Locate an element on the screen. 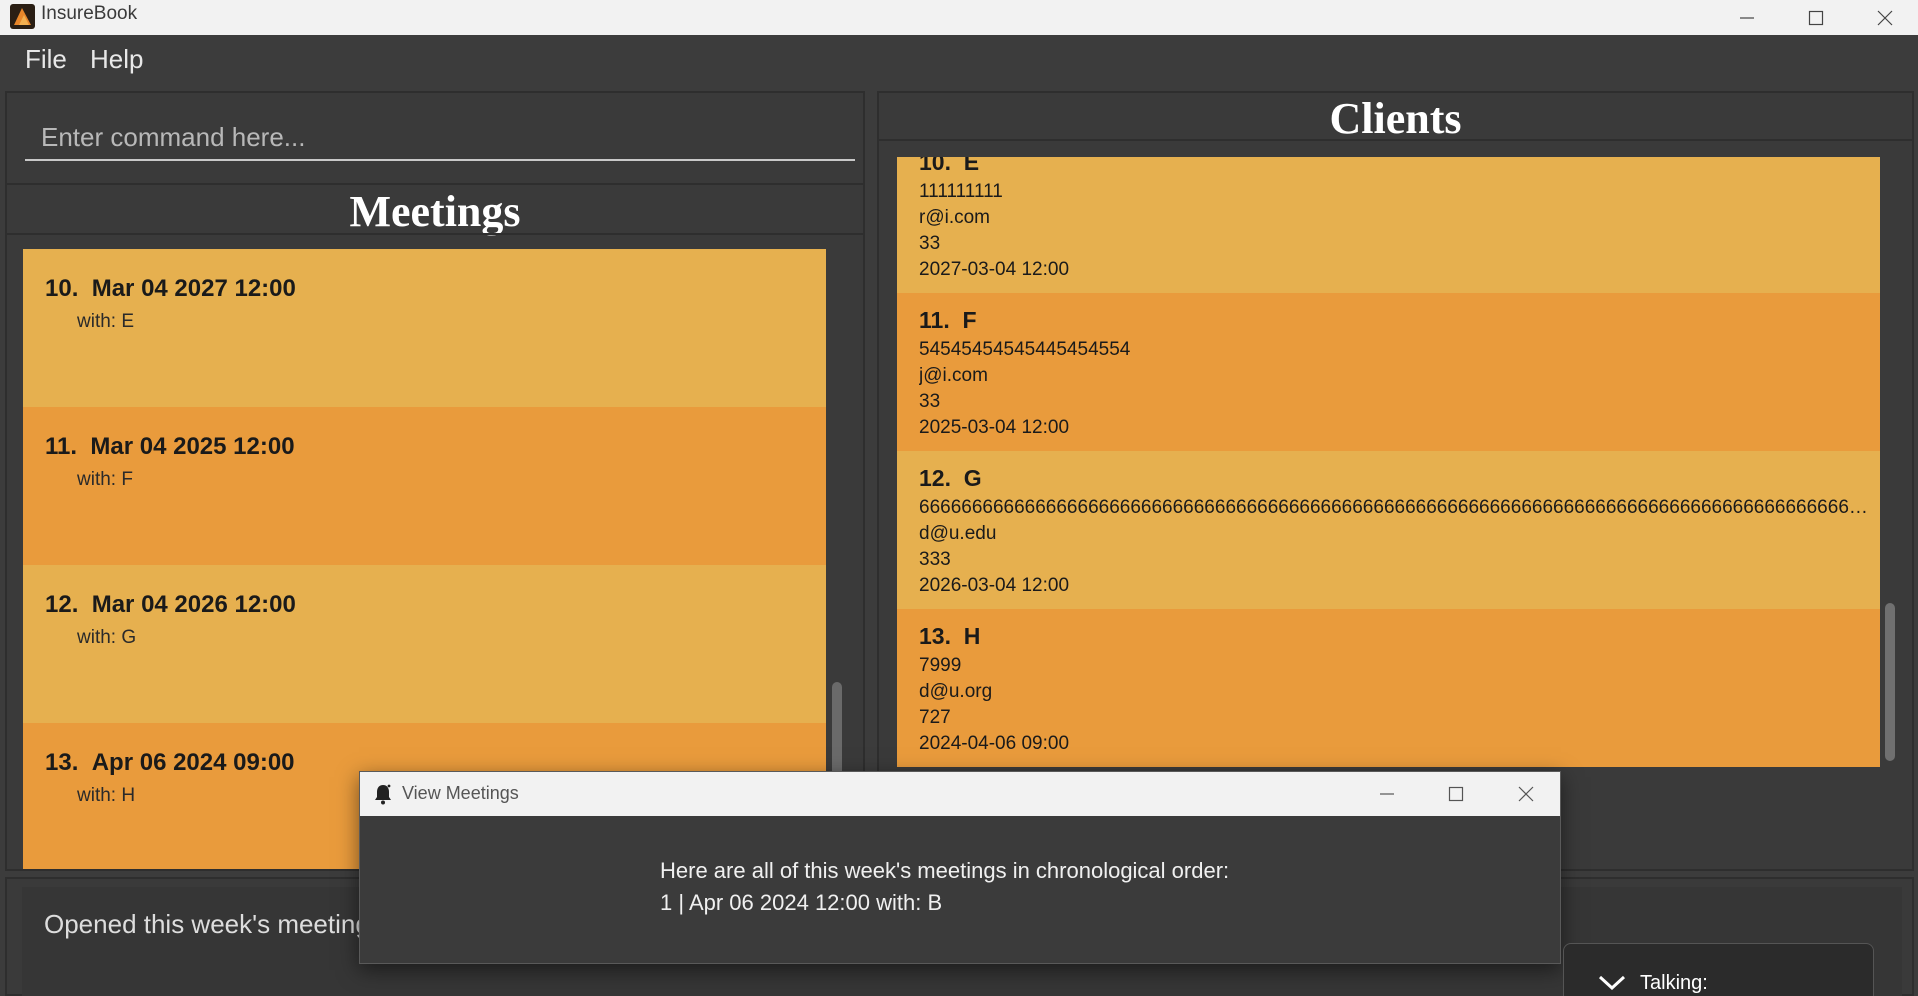  window-titlebar: InsureBook is located at coordinates (959, 17).